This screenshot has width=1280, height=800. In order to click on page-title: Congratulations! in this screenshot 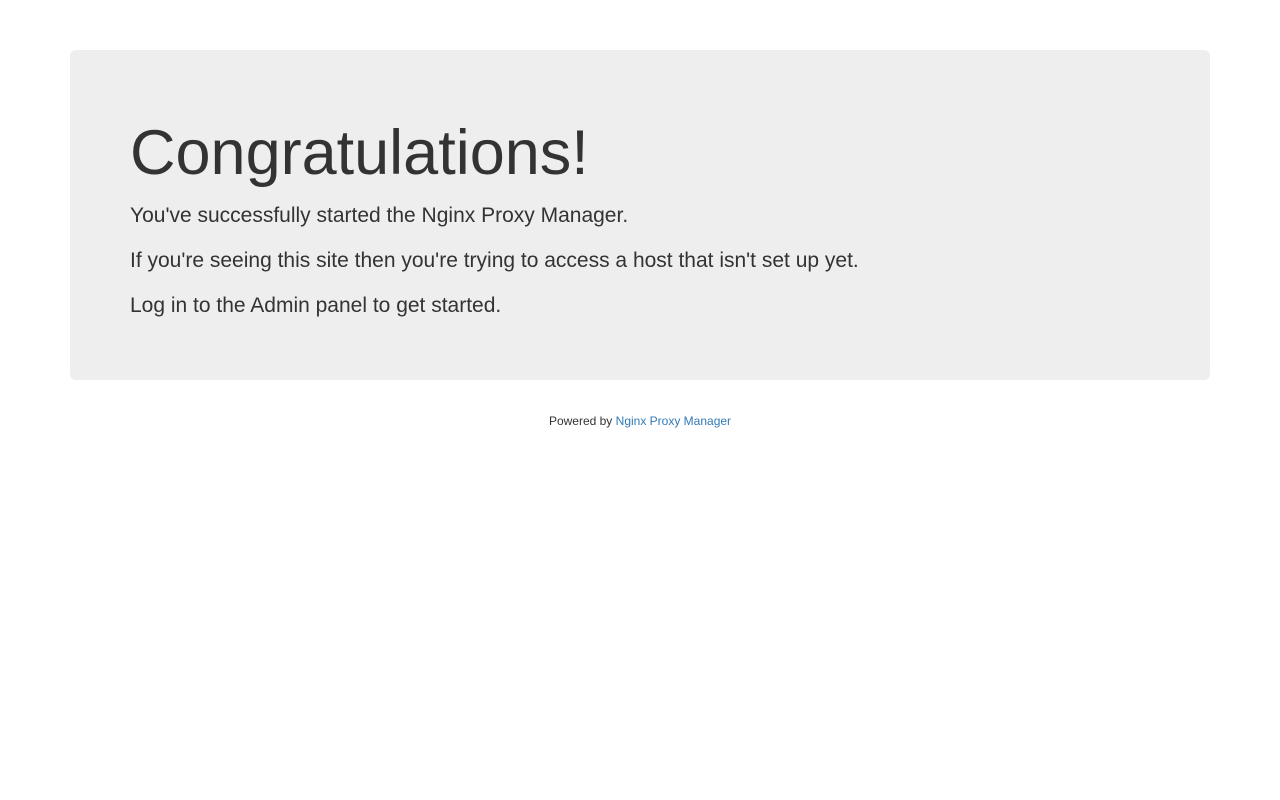, I will do `click(359, 153)`.